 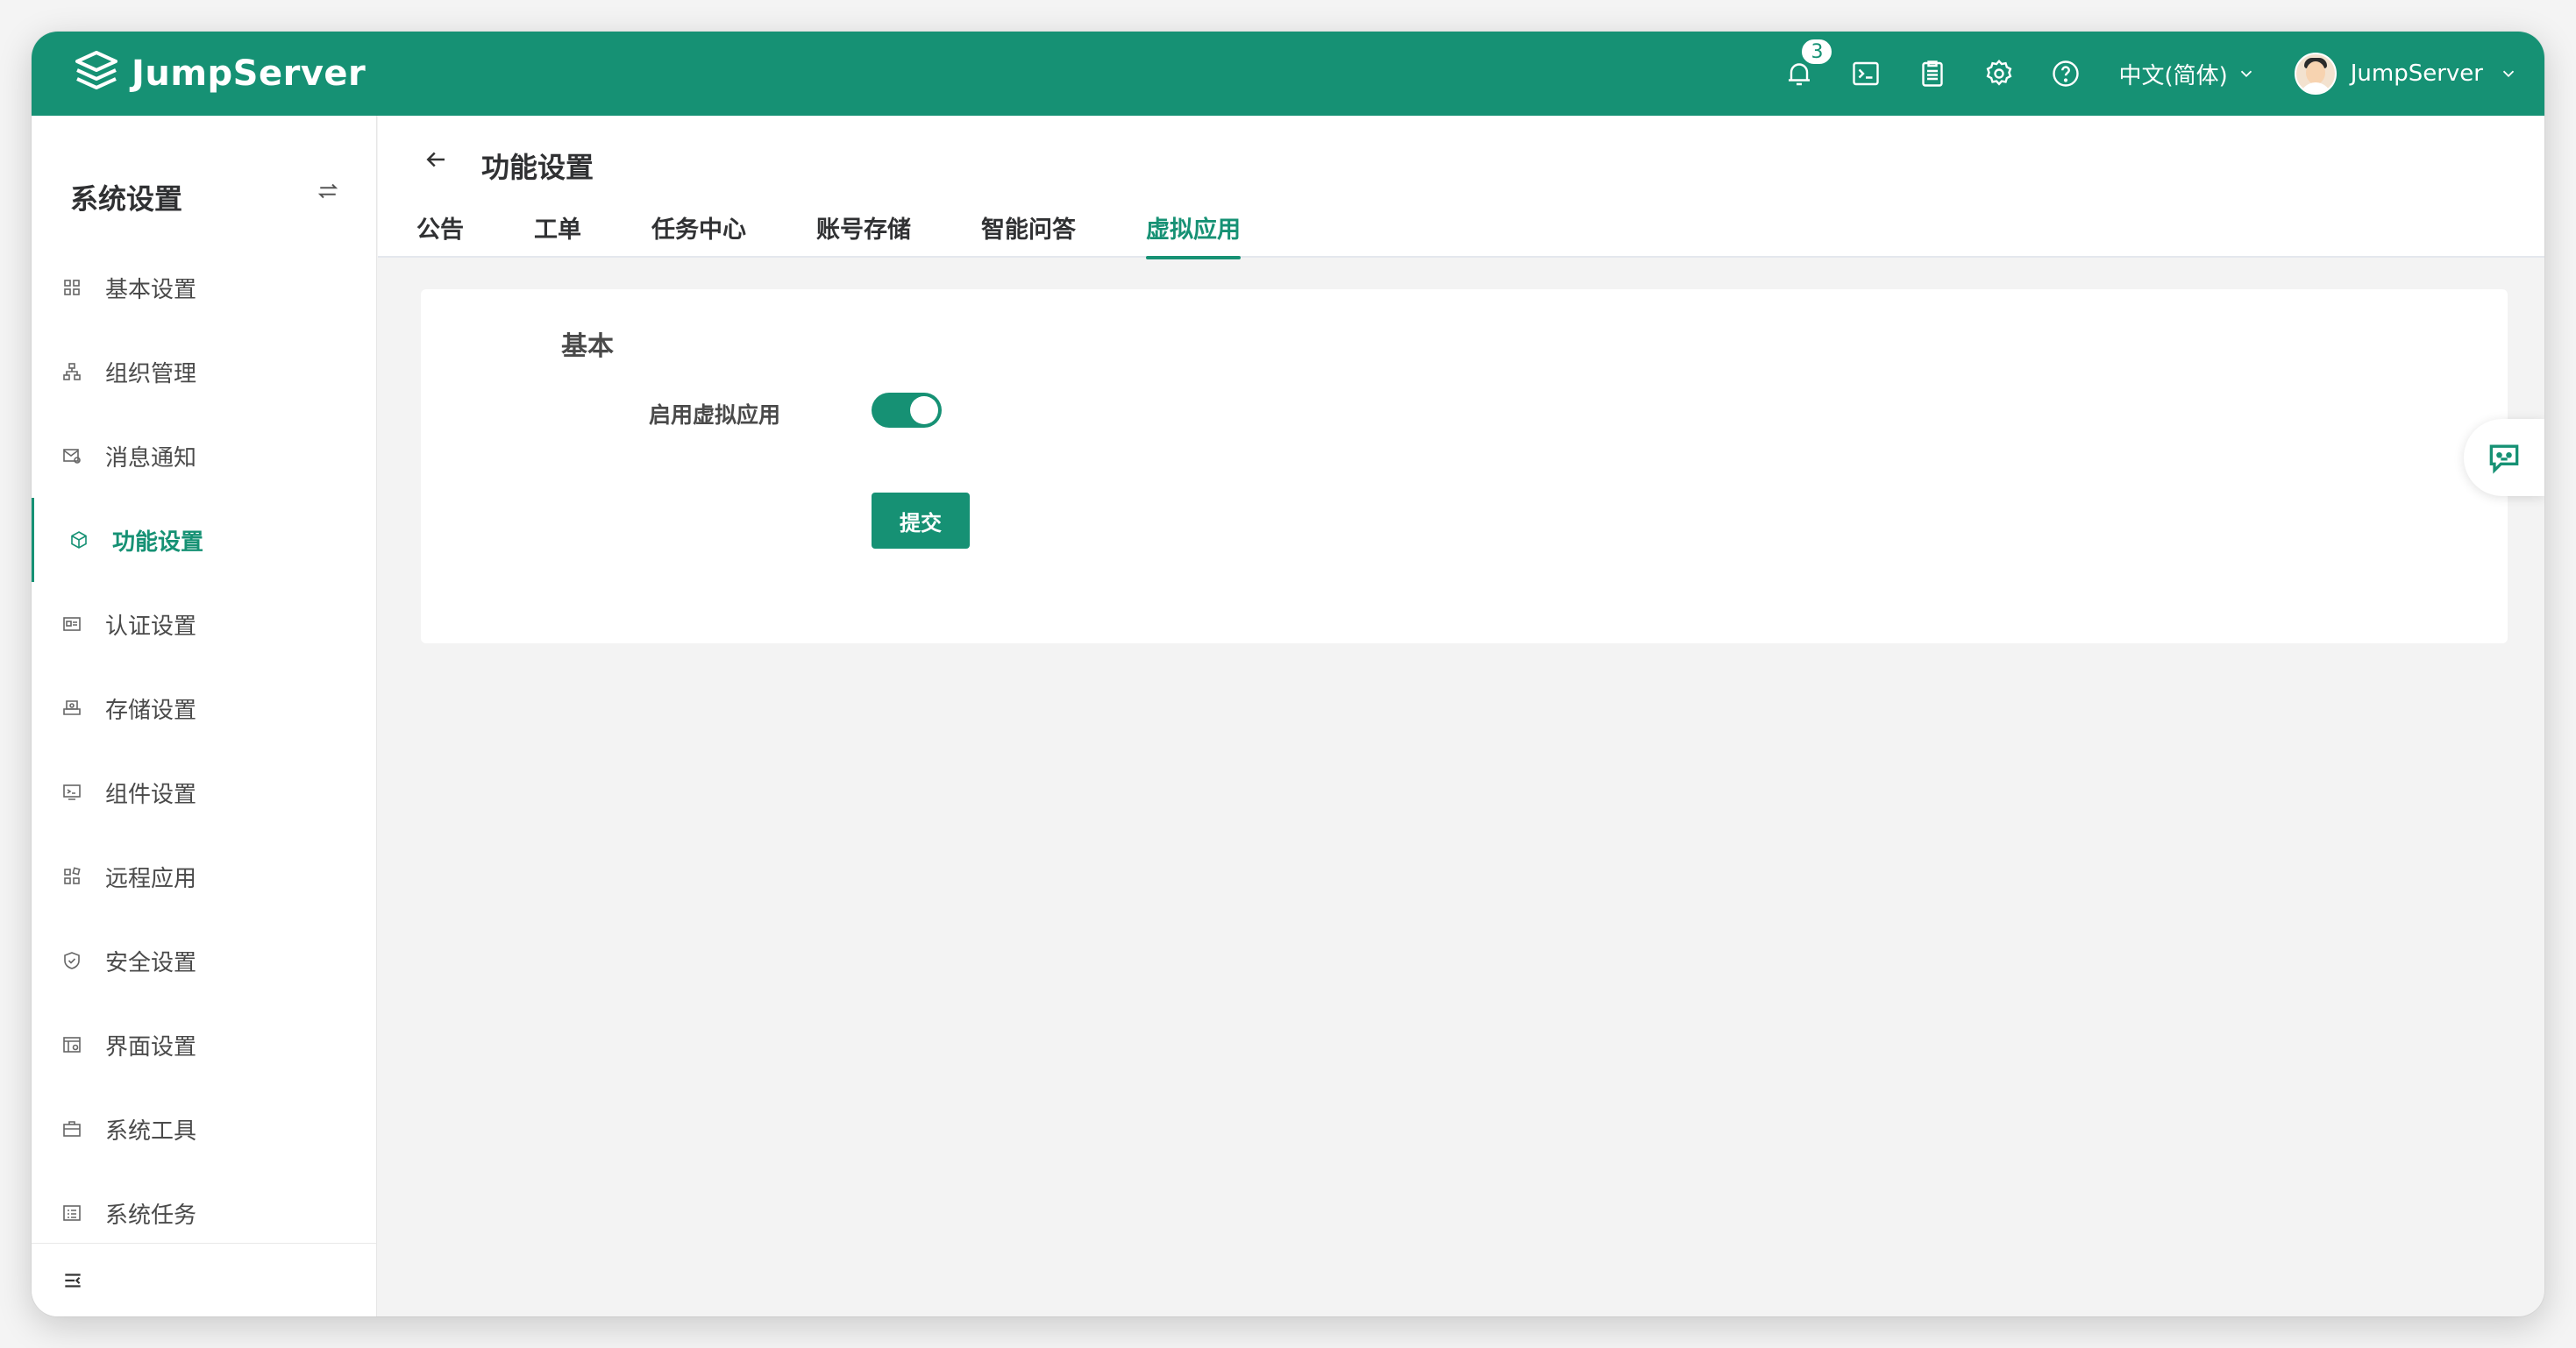 What do you see at coordinates (151, 1047) in the screenshot?
I see `sidebar-item-label: 界面设置` at bounding box center [151, 1047].